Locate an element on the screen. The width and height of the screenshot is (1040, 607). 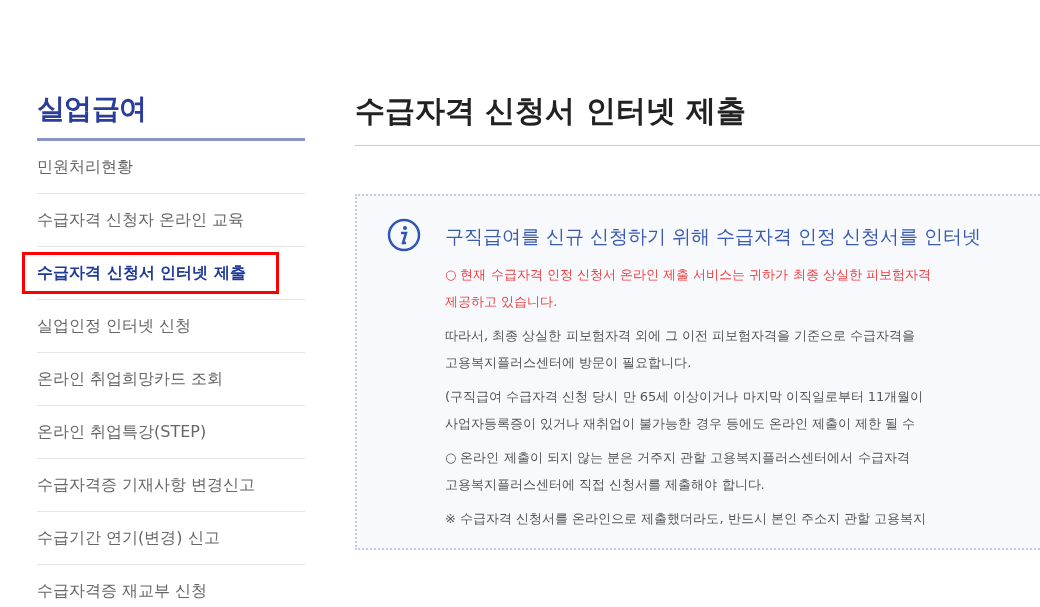
notice-text: (구직급여 수급자격 신청 당시 만 65세 이상이거나 마지막 이직일로부터 11개월이 is located at coordinates (685, 396).